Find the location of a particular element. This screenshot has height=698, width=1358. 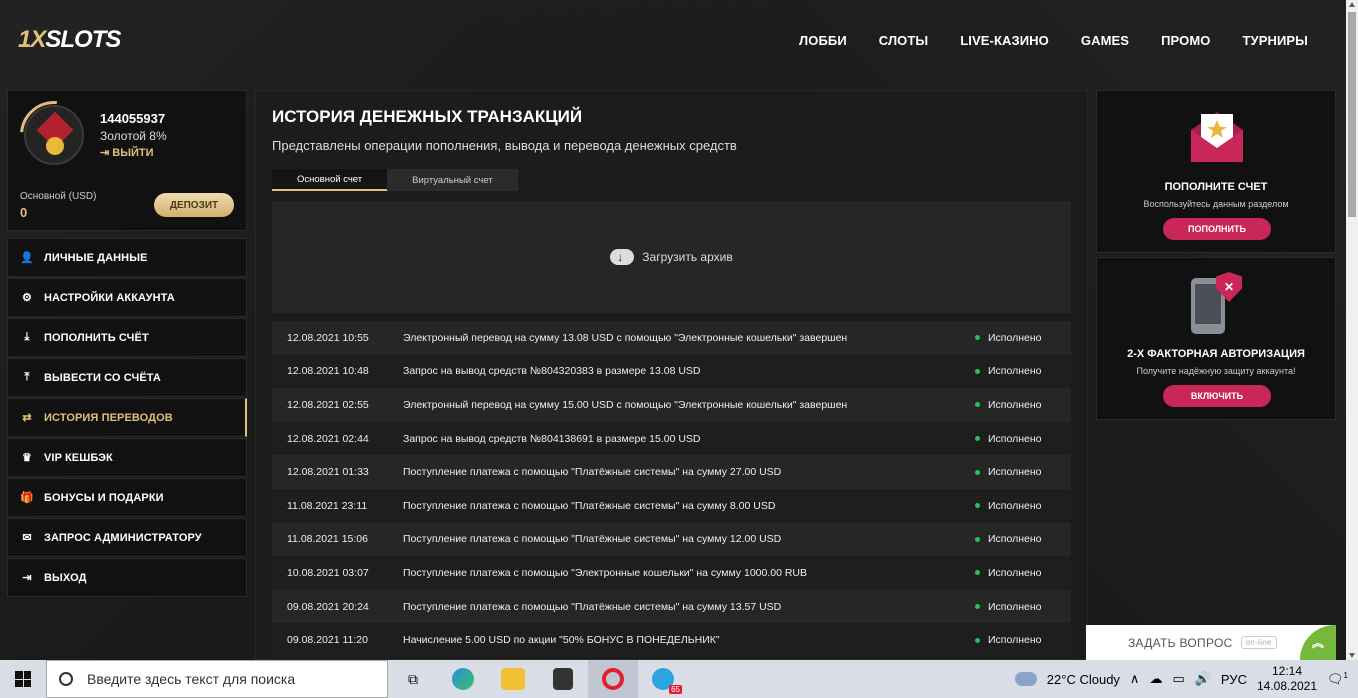

sidebar-item-2: ⤓ ПОПОЛНИТЬ СЧЁТ is located at coordinates (127, 337).